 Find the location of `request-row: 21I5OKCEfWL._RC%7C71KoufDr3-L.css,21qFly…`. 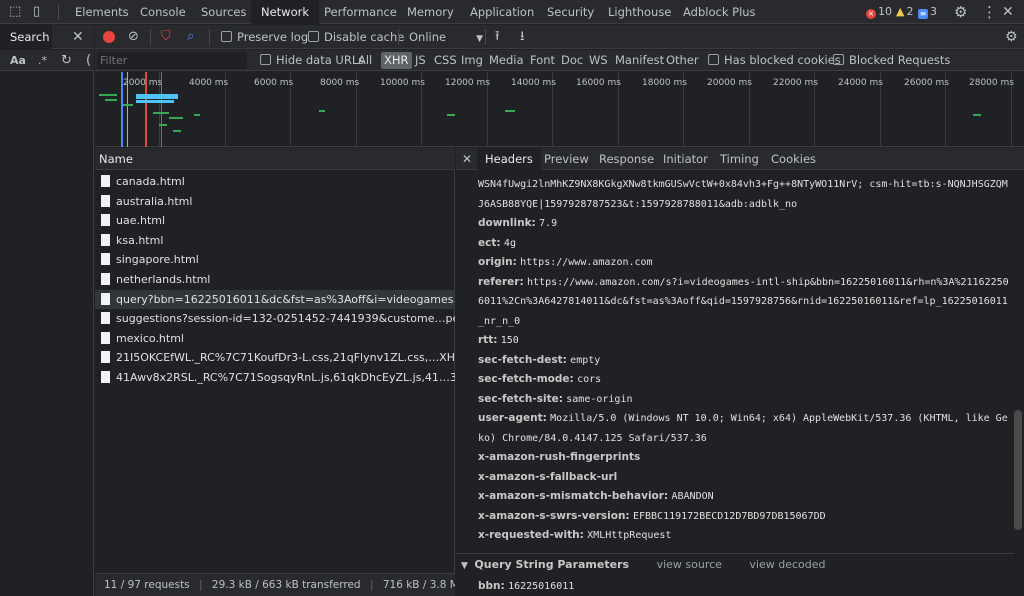

request-row: 21I5OKCEfWL._RC%7C71KoufDr3-L.css,21qFly… is located at coordinates (275, 358).